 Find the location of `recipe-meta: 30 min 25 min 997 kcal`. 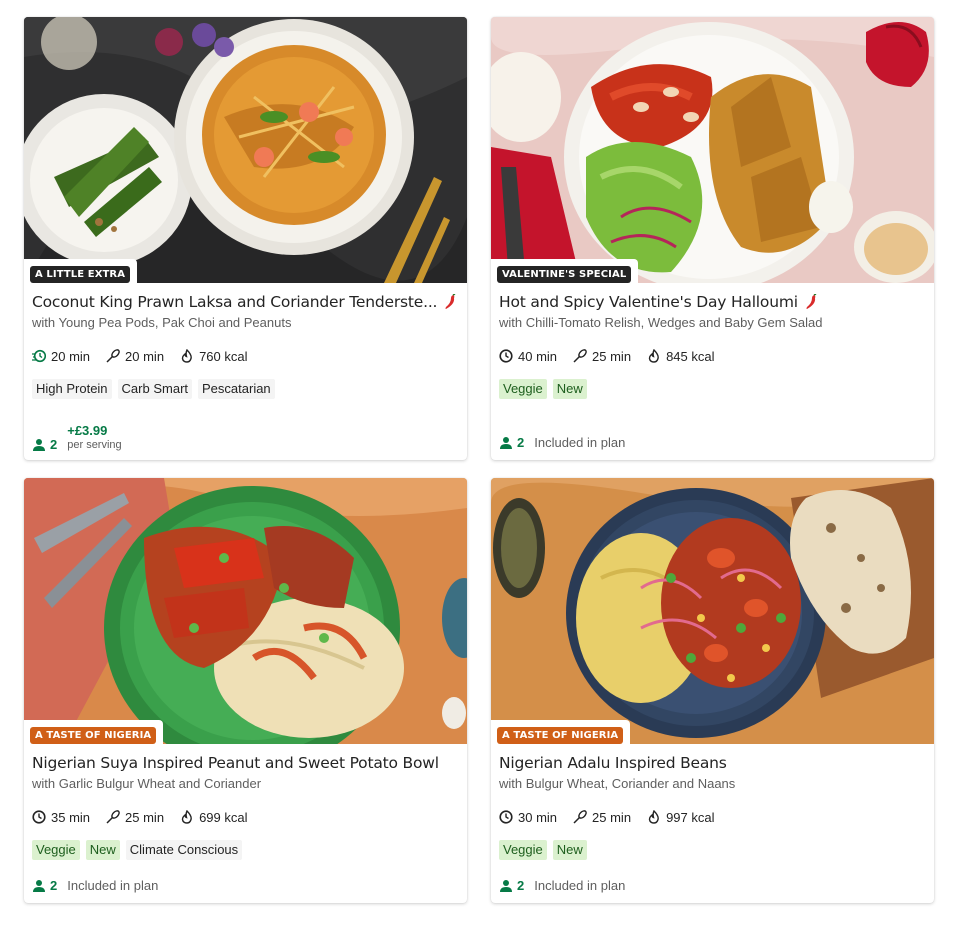

recipe-meta: 30 min 25 min 997 kcal is located at coordinates (712, 817).